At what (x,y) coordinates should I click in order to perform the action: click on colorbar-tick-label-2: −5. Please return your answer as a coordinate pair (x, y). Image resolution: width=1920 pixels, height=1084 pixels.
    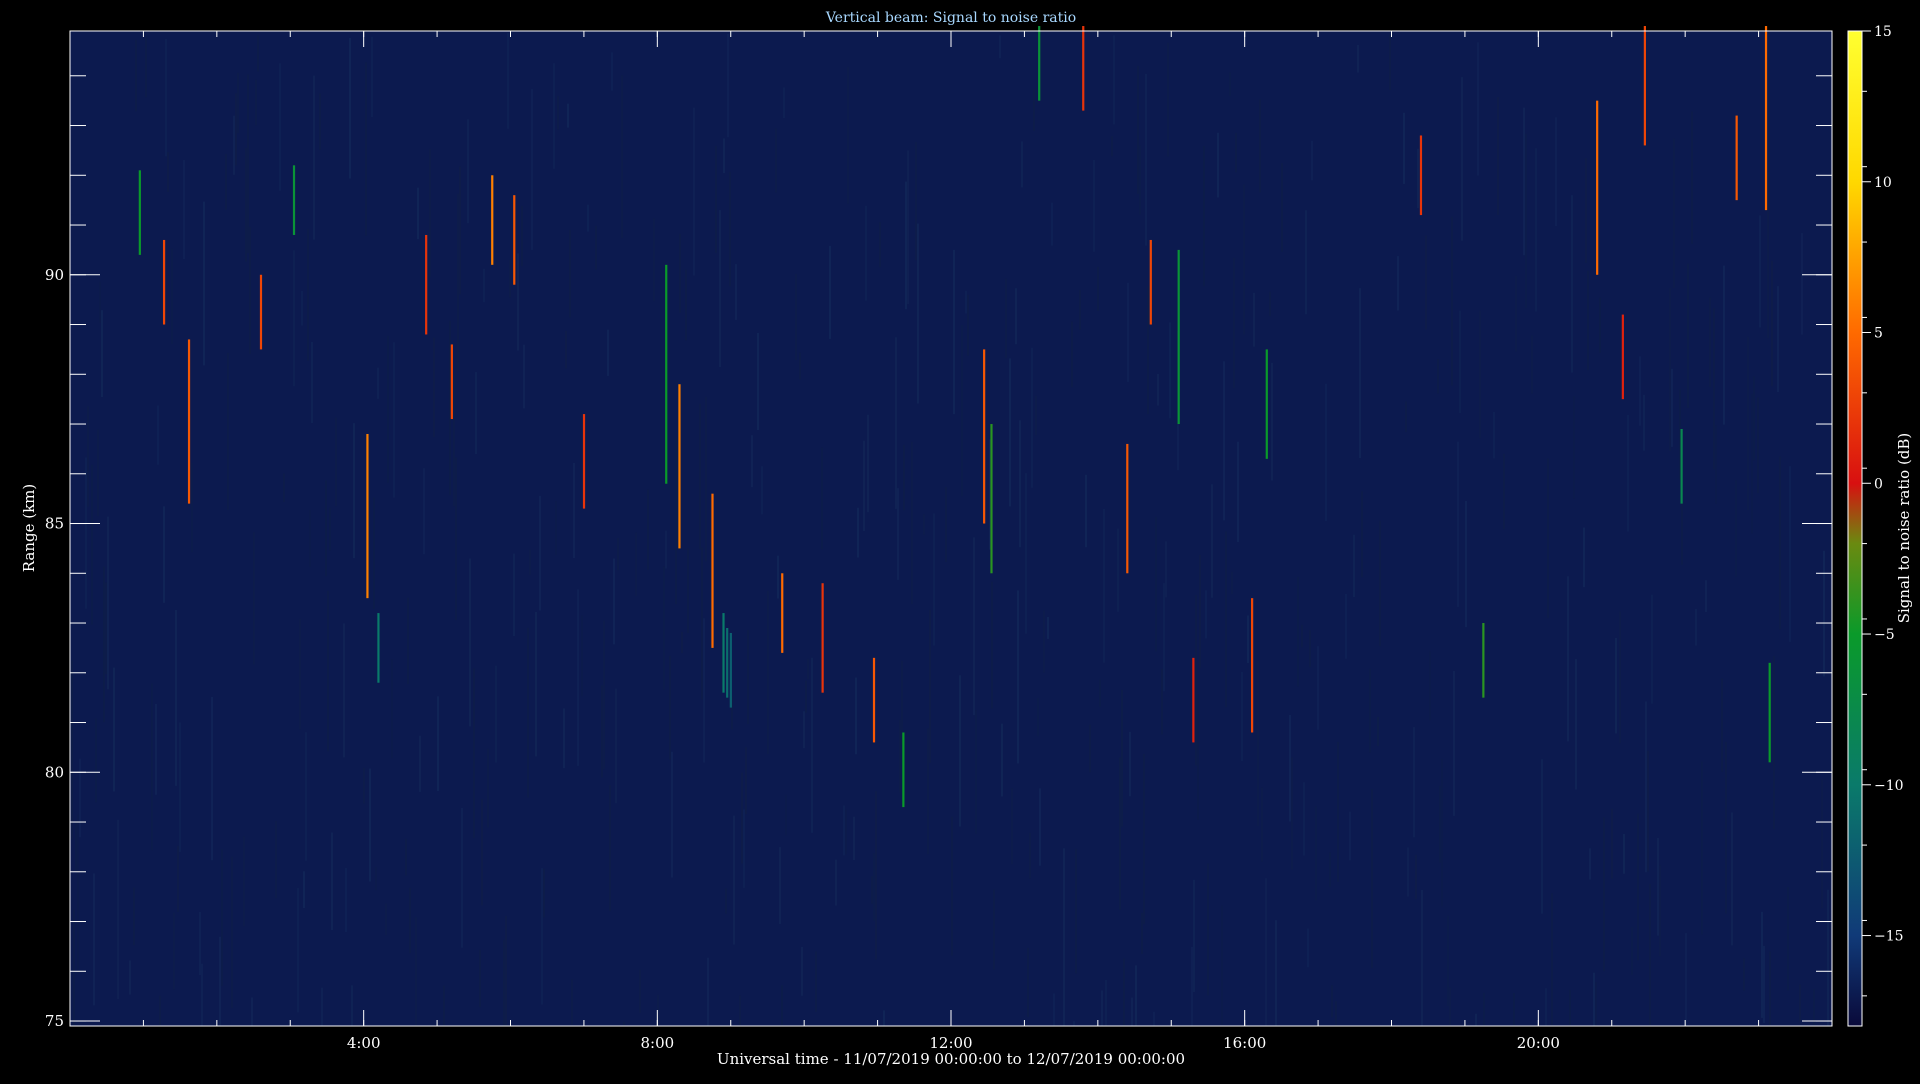
    Looking at the image, I should click on (1884, 635).